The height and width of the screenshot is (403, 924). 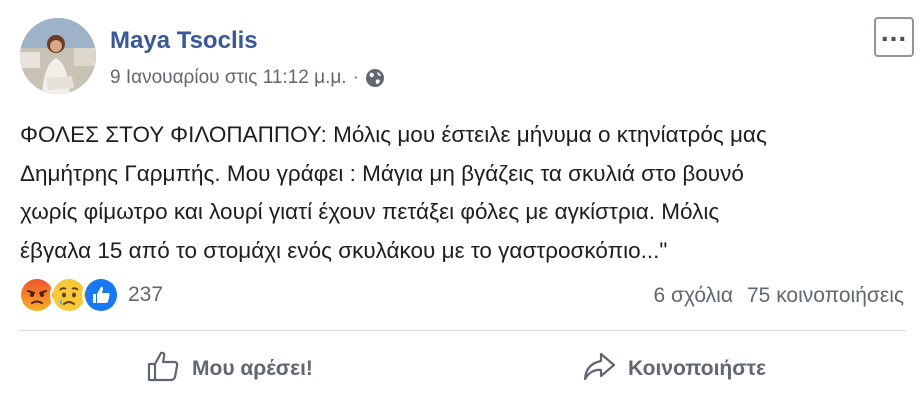 What do you see at coordinates (146, 294) in the screenshot?
I see `reaction-count: 237` at bounding box center [146, 294].